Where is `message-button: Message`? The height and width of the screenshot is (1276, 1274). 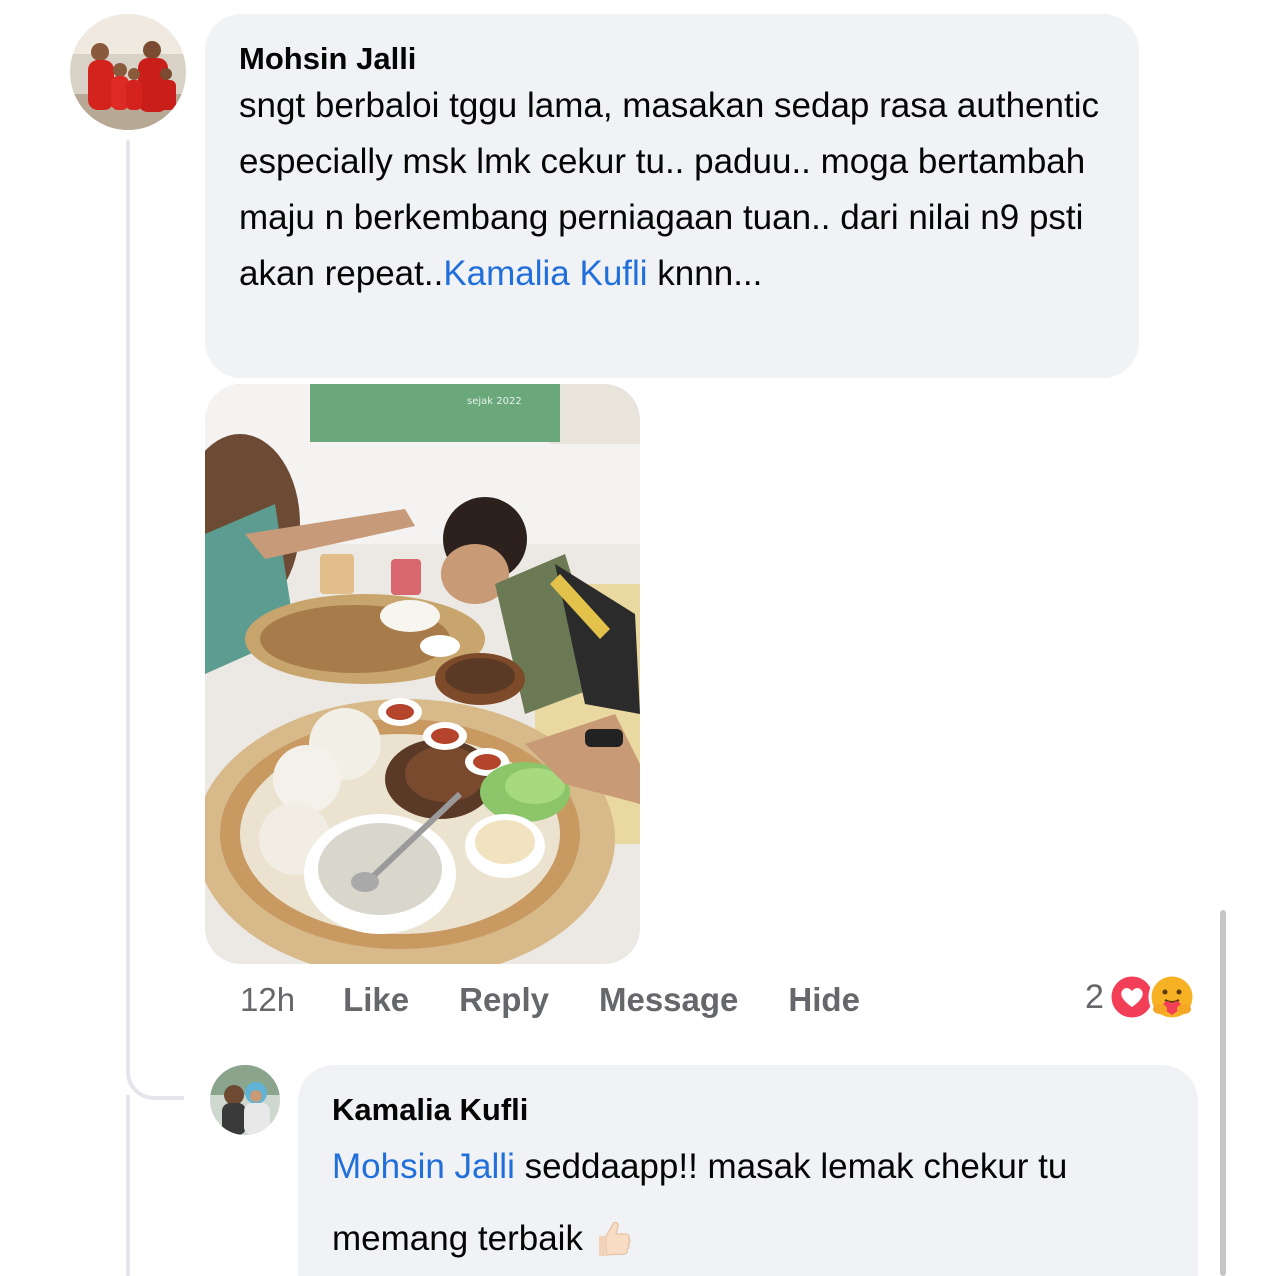 message-button: Message is located at coordinates (668, 1000).